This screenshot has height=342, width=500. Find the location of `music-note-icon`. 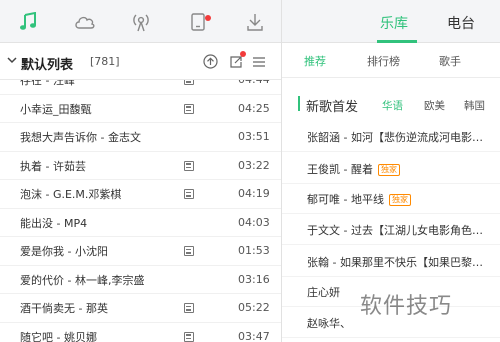

music-note-icon is located at coordinates (28, 22).